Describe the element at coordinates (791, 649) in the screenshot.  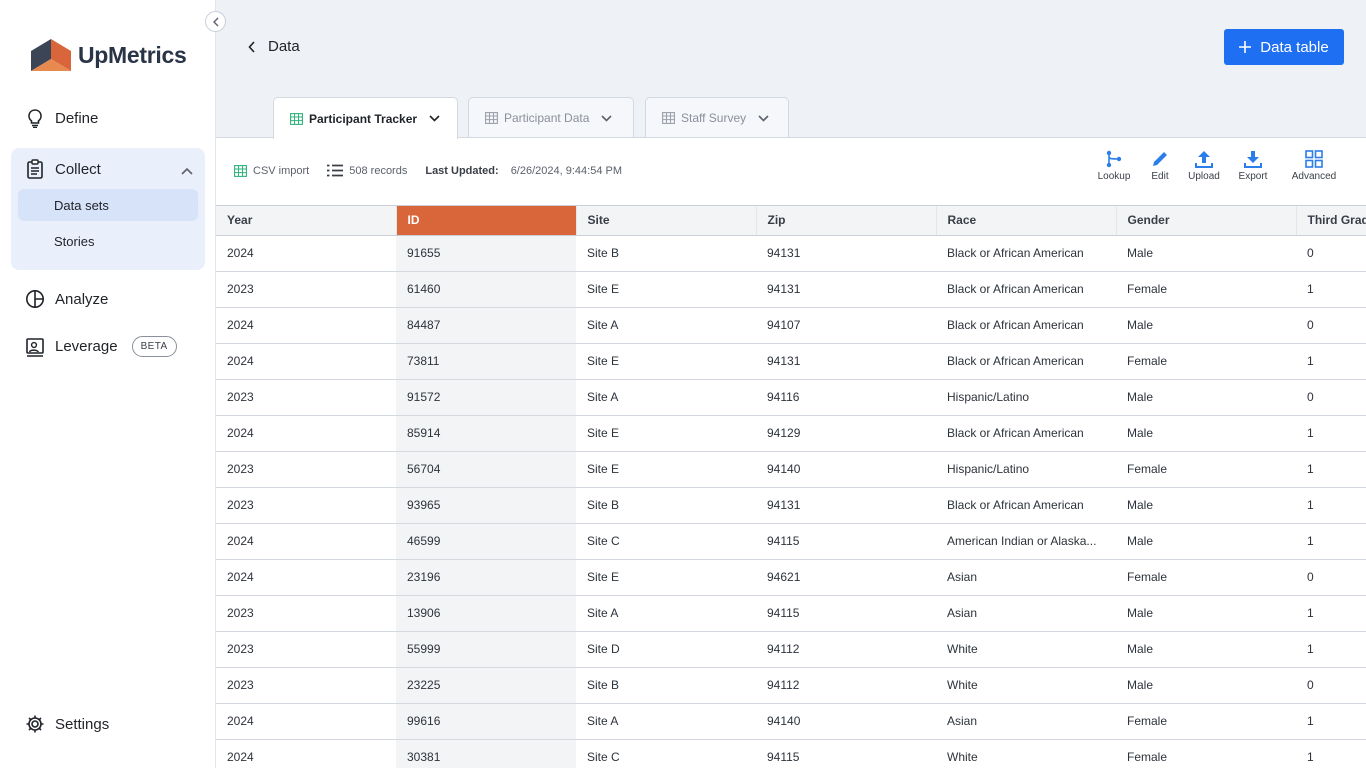
I see `table-row: 2023 55999 Site D 94112 White Male 1` at that location.